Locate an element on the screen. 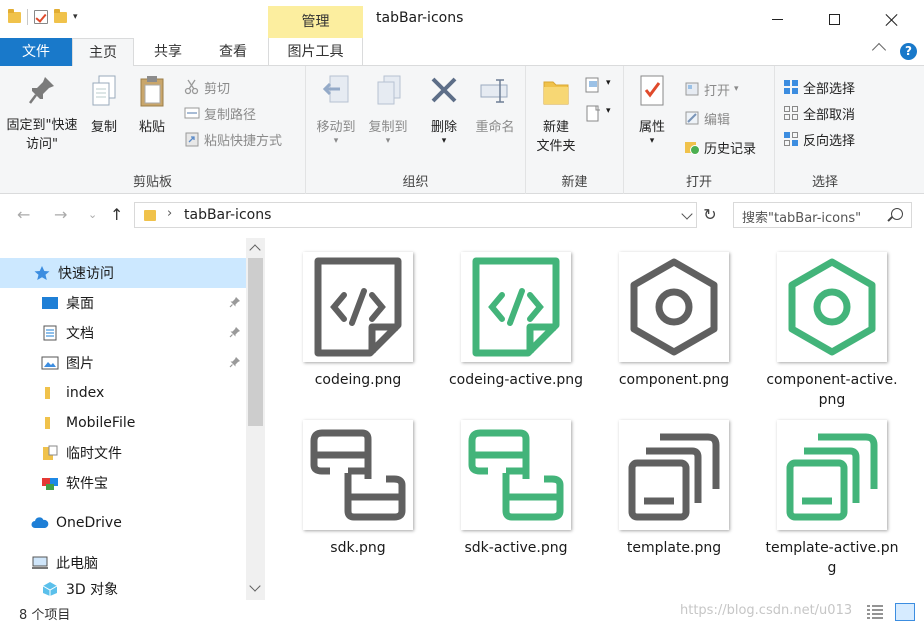 The height and width of the screenshot is (629, 924). sdk-icon is located at coordinates (516, 475).